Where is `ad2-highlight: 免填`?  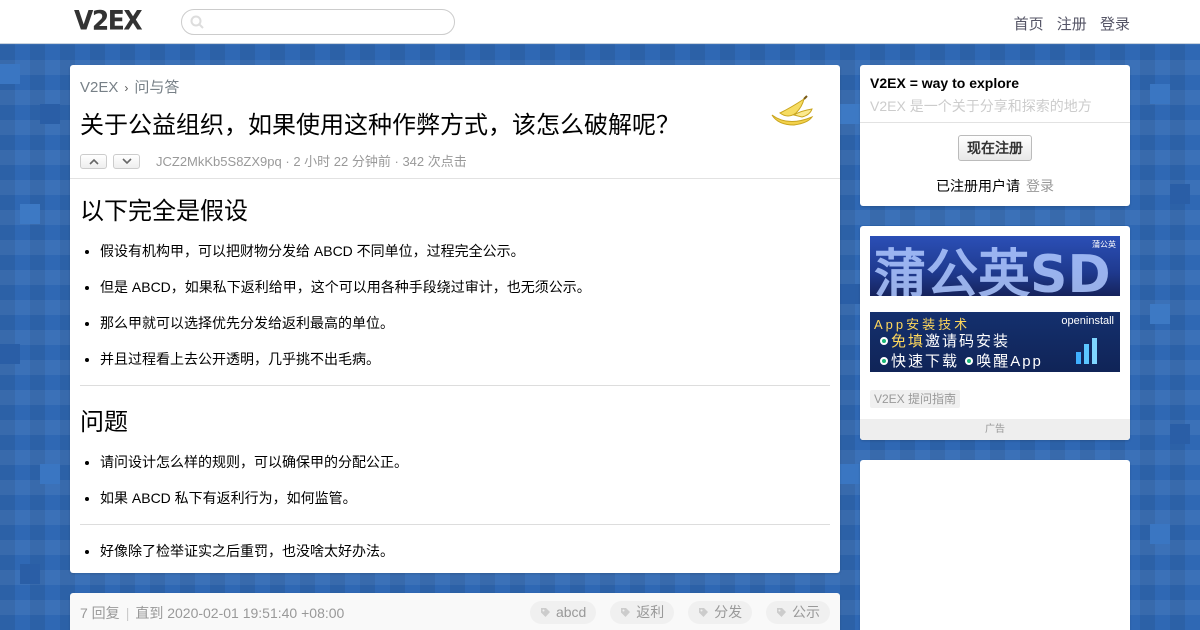
ad2-highlight: 免填 is located at coordinates (908, 341).